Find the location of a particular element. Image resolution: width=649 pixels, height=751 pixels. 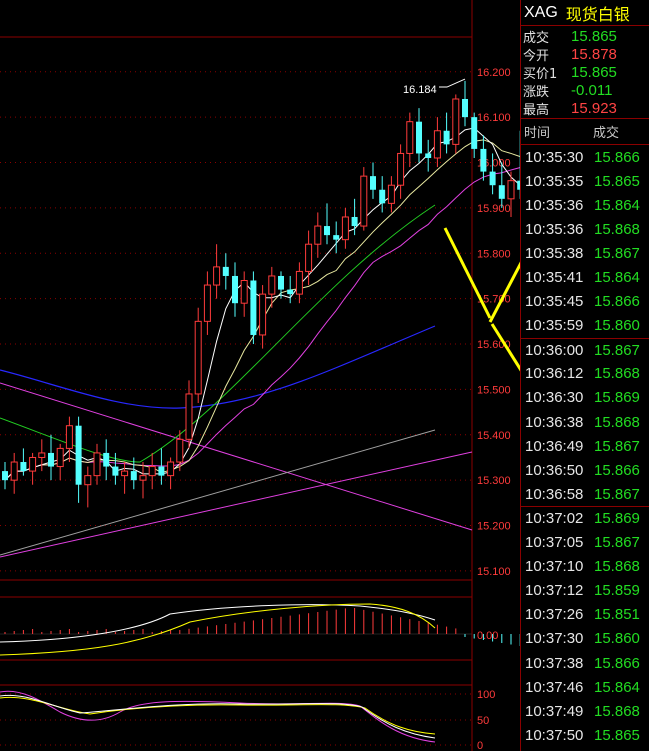

tick-row: 10:36:30 15.869 is located at coordinates (585, 398).